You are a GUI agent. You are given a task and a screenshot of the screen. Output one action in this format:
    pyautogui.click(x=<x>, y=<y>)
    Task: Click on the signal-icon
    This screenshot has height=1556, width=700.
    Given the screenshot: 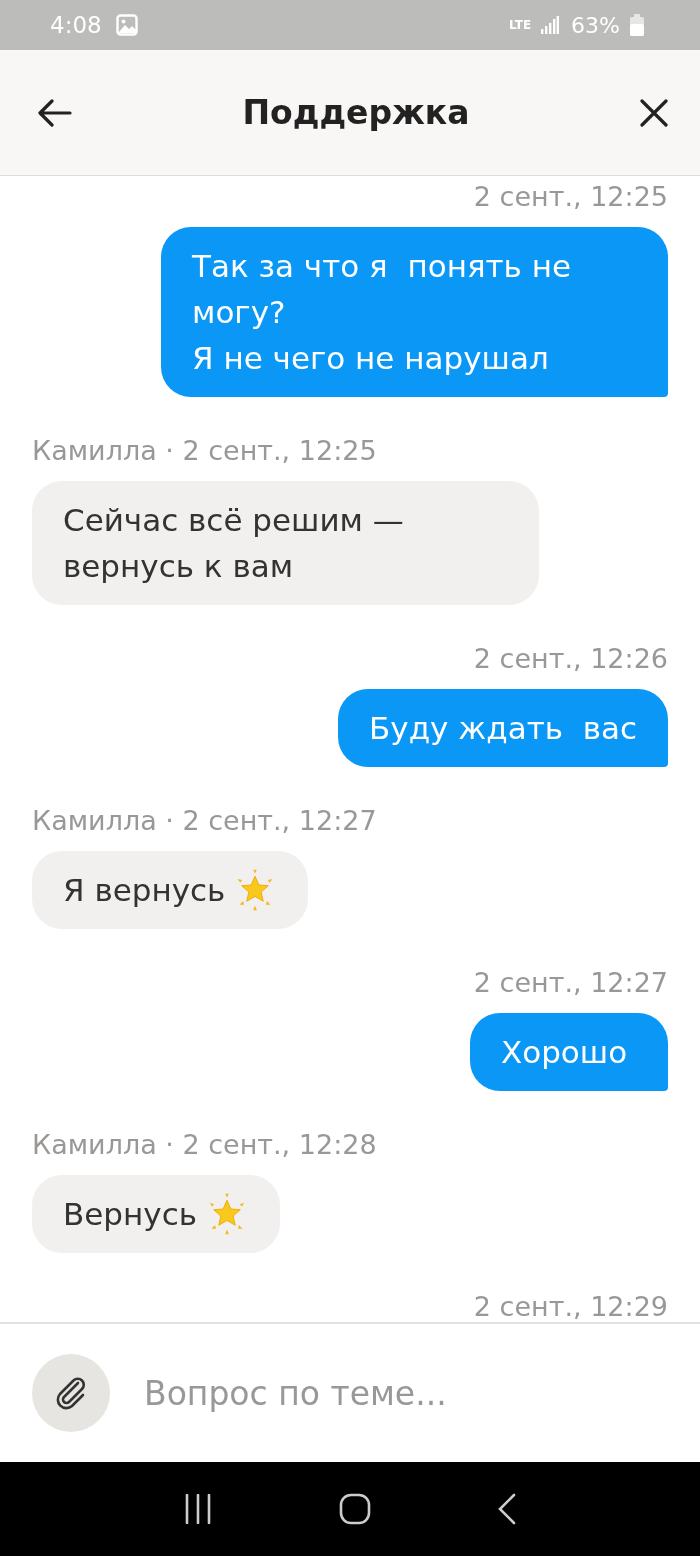 What is the action you would take?
    pyautogui.click(x=550, y=25)
    